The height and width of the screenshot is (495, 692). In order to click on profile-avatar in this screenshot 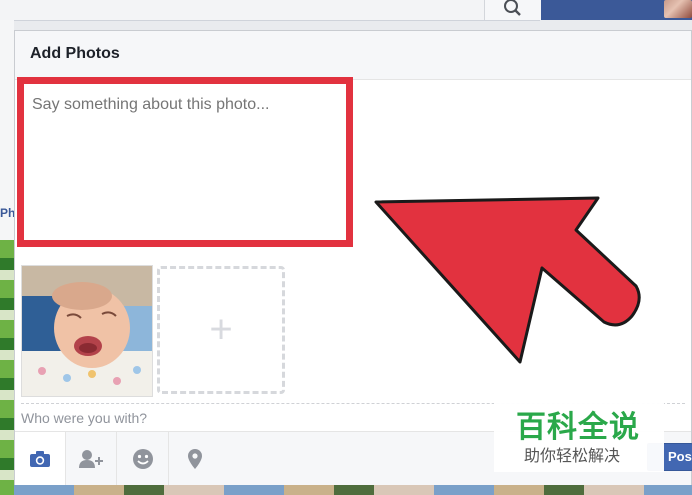, I will do `click(678, 9)`.